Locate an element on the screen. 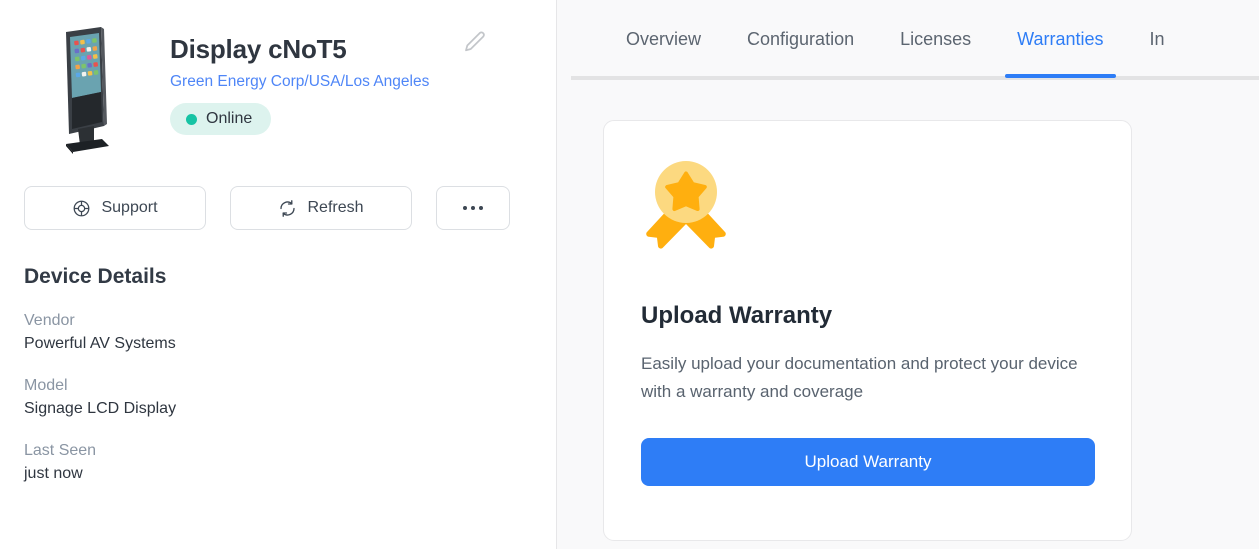 This screenshot has width=1259, height=549. tab-label: Overview is located at coordinates (664, 38).